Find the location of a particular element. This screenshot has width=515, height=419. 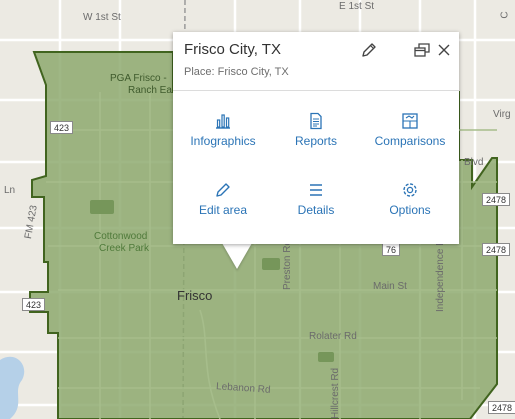

popup-subtitle: Place: Frisco City, TX is located at coordinates (236, 72).